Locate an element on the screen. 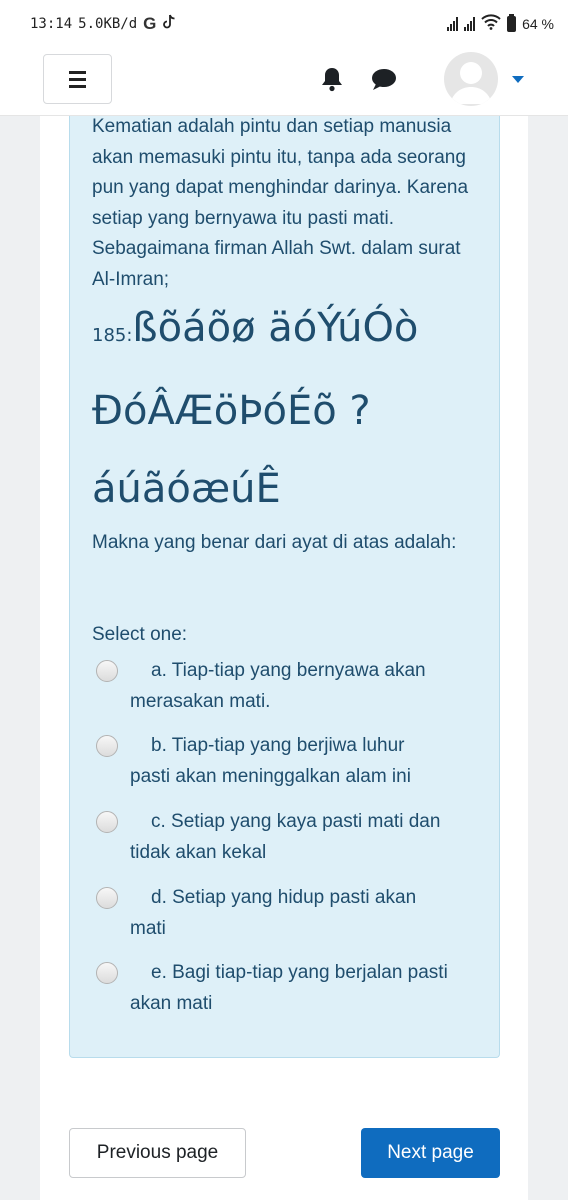 Image resolution: width=568 pixels, height=1200 pixels. verse-line-2: ÐóÂÆöÞóÉõ ? is located at coordinates (292, 411).